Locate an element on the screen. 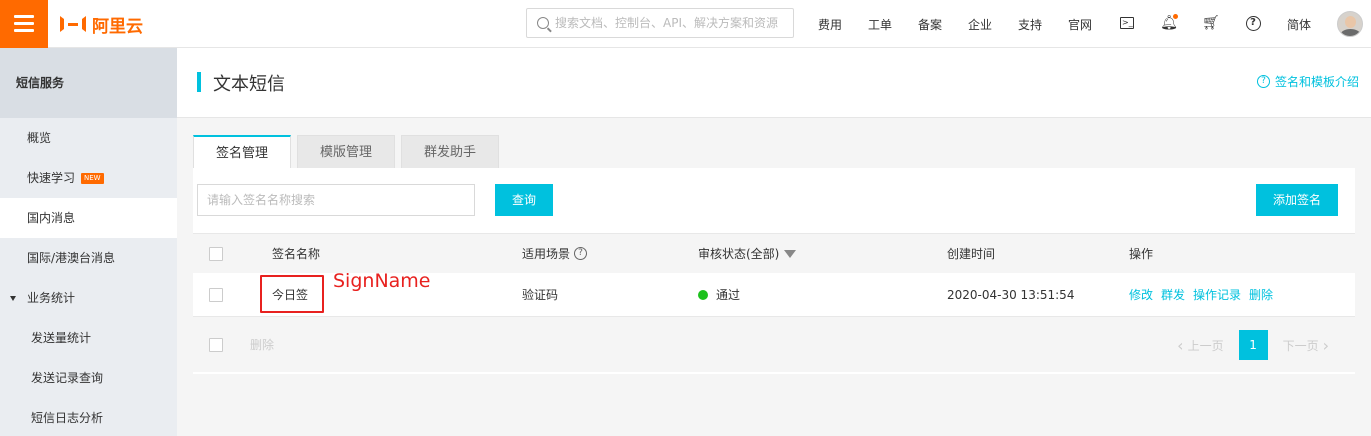 This screenshot has width=1371, height=436. next-page-button: 下一页 › is located at coordinates (1308, 345).